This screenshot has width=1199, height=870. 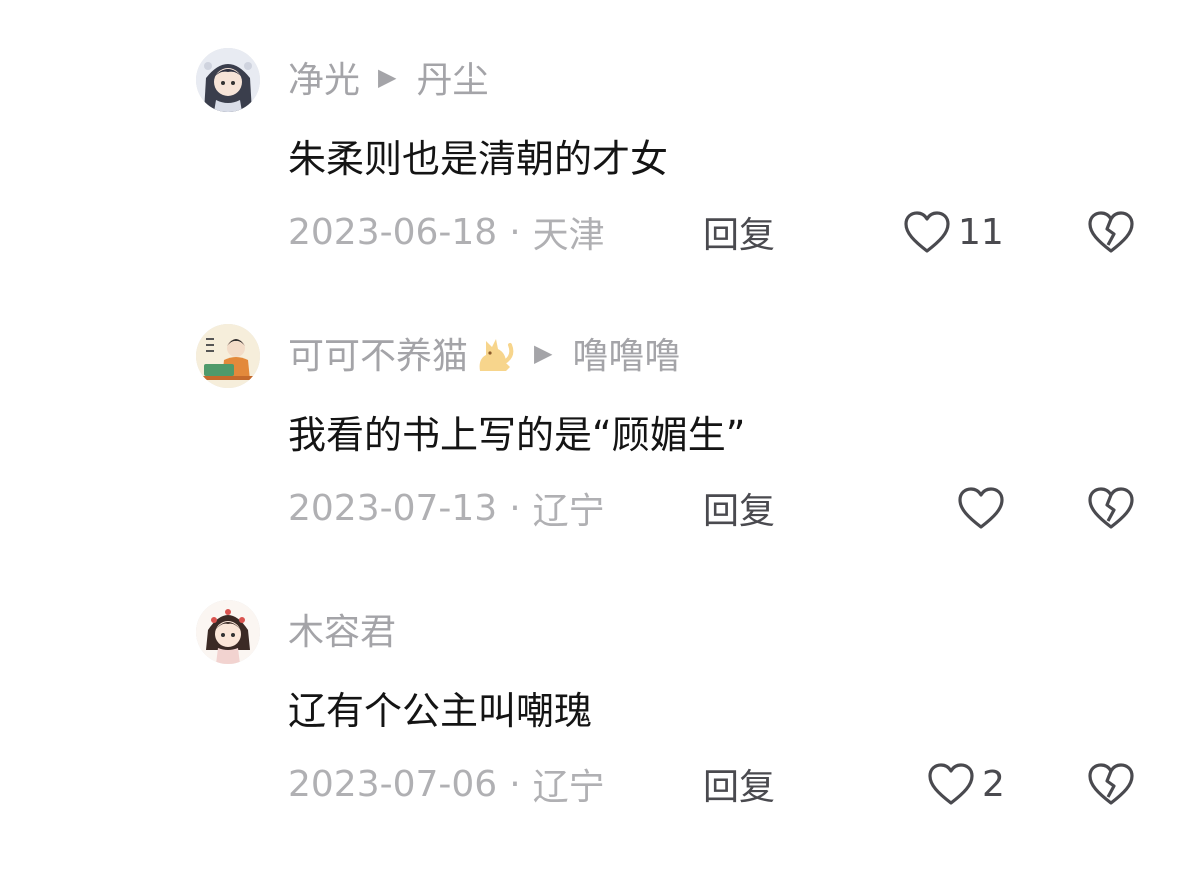 I want to click on comment-date: 2023-07-13, so click(x=393, y=508).